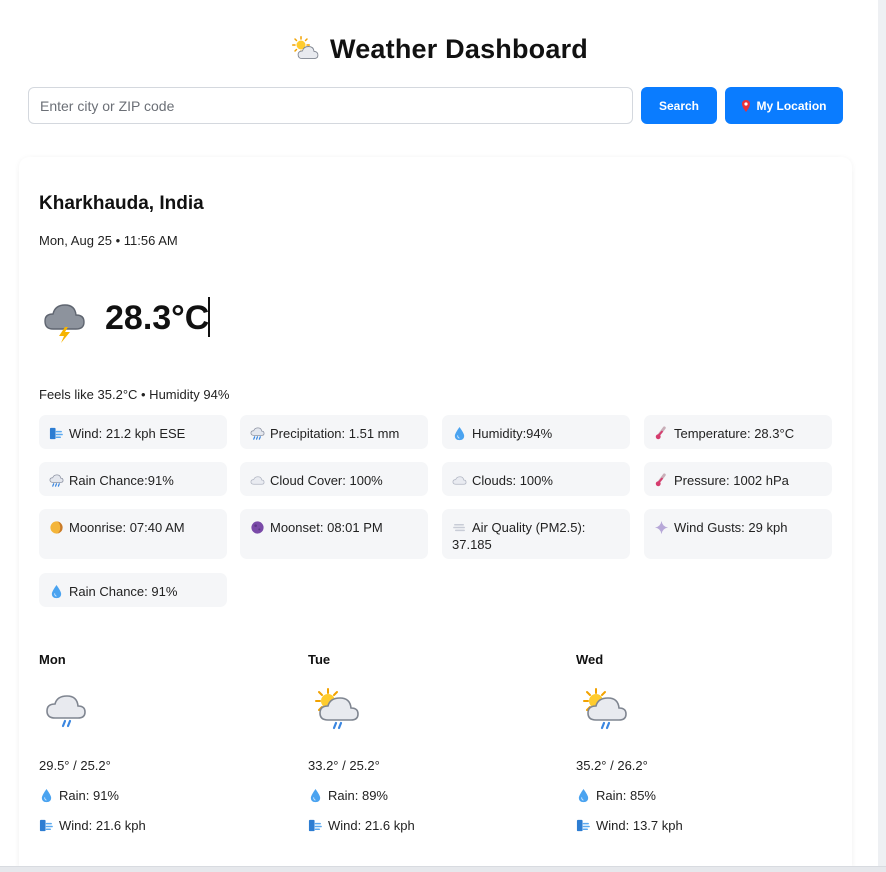  Describe the element at coordinates (639, 825) in the screenshot. I see `forecast-wind-text: Wind: 13.7 kph` at that location.